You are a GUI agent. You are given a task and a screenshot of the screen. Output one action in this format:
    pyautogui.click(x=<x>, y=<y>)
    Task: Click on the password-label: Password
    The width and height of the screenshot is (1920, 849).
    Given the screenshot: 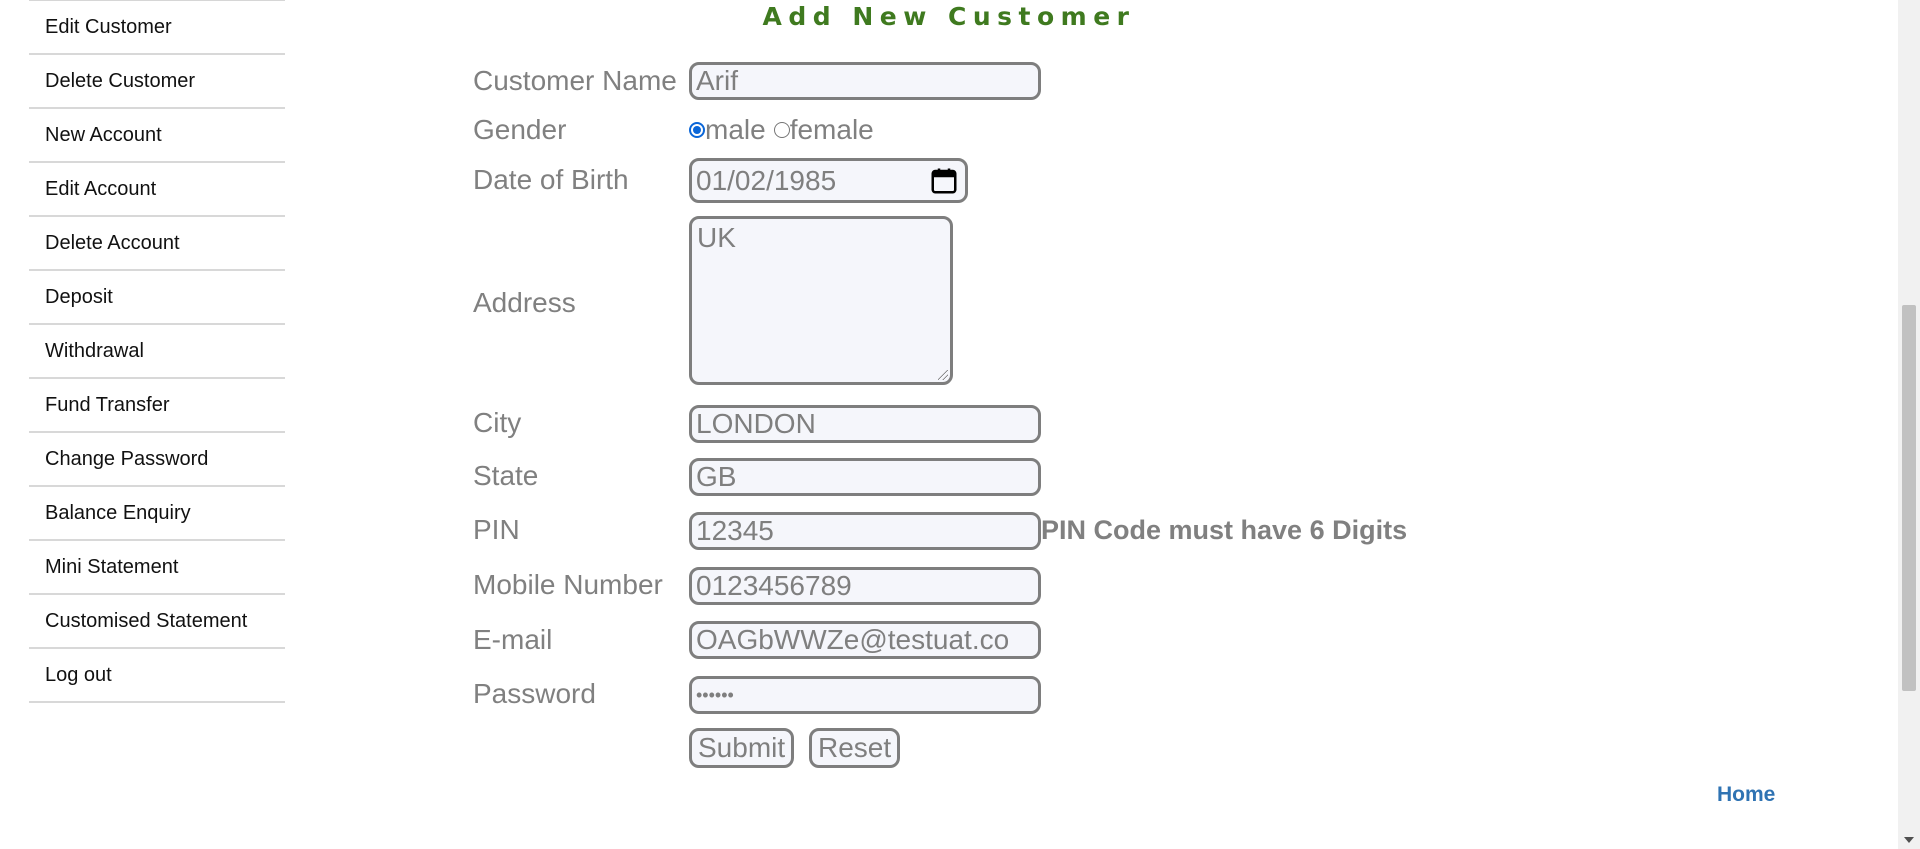 What is the action you would take?
    pyautogui.click(x=534, y=693)
    